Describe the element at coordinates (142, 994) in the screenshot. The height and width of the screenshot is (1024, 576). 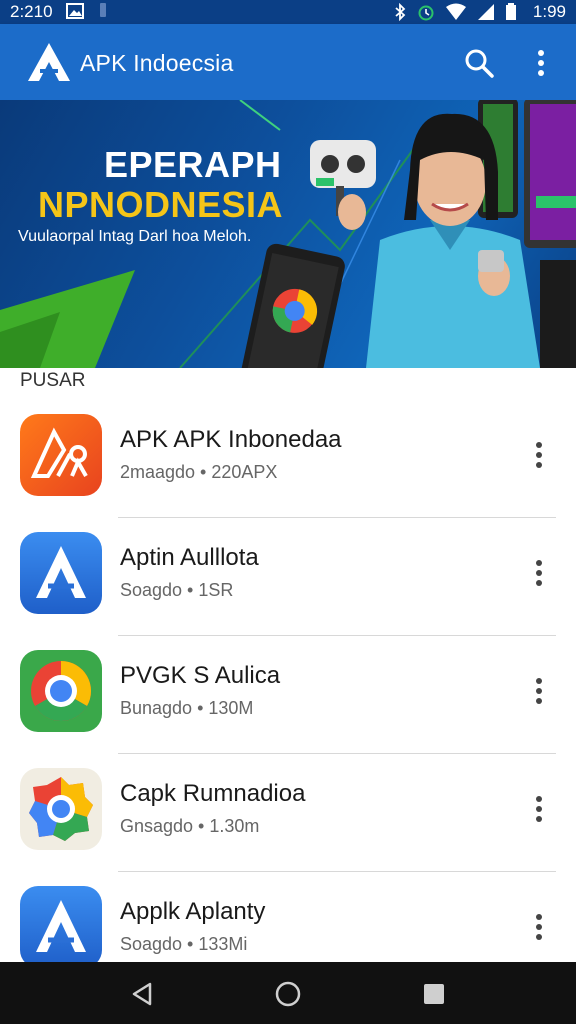
I see `back-icon` at that location.